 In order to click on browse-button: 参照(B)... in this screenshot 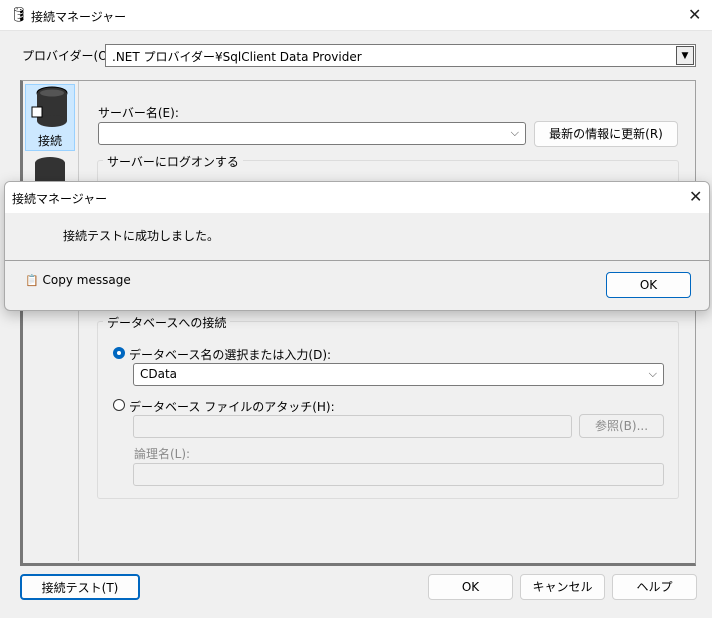, I will do `click(621, 426)`.